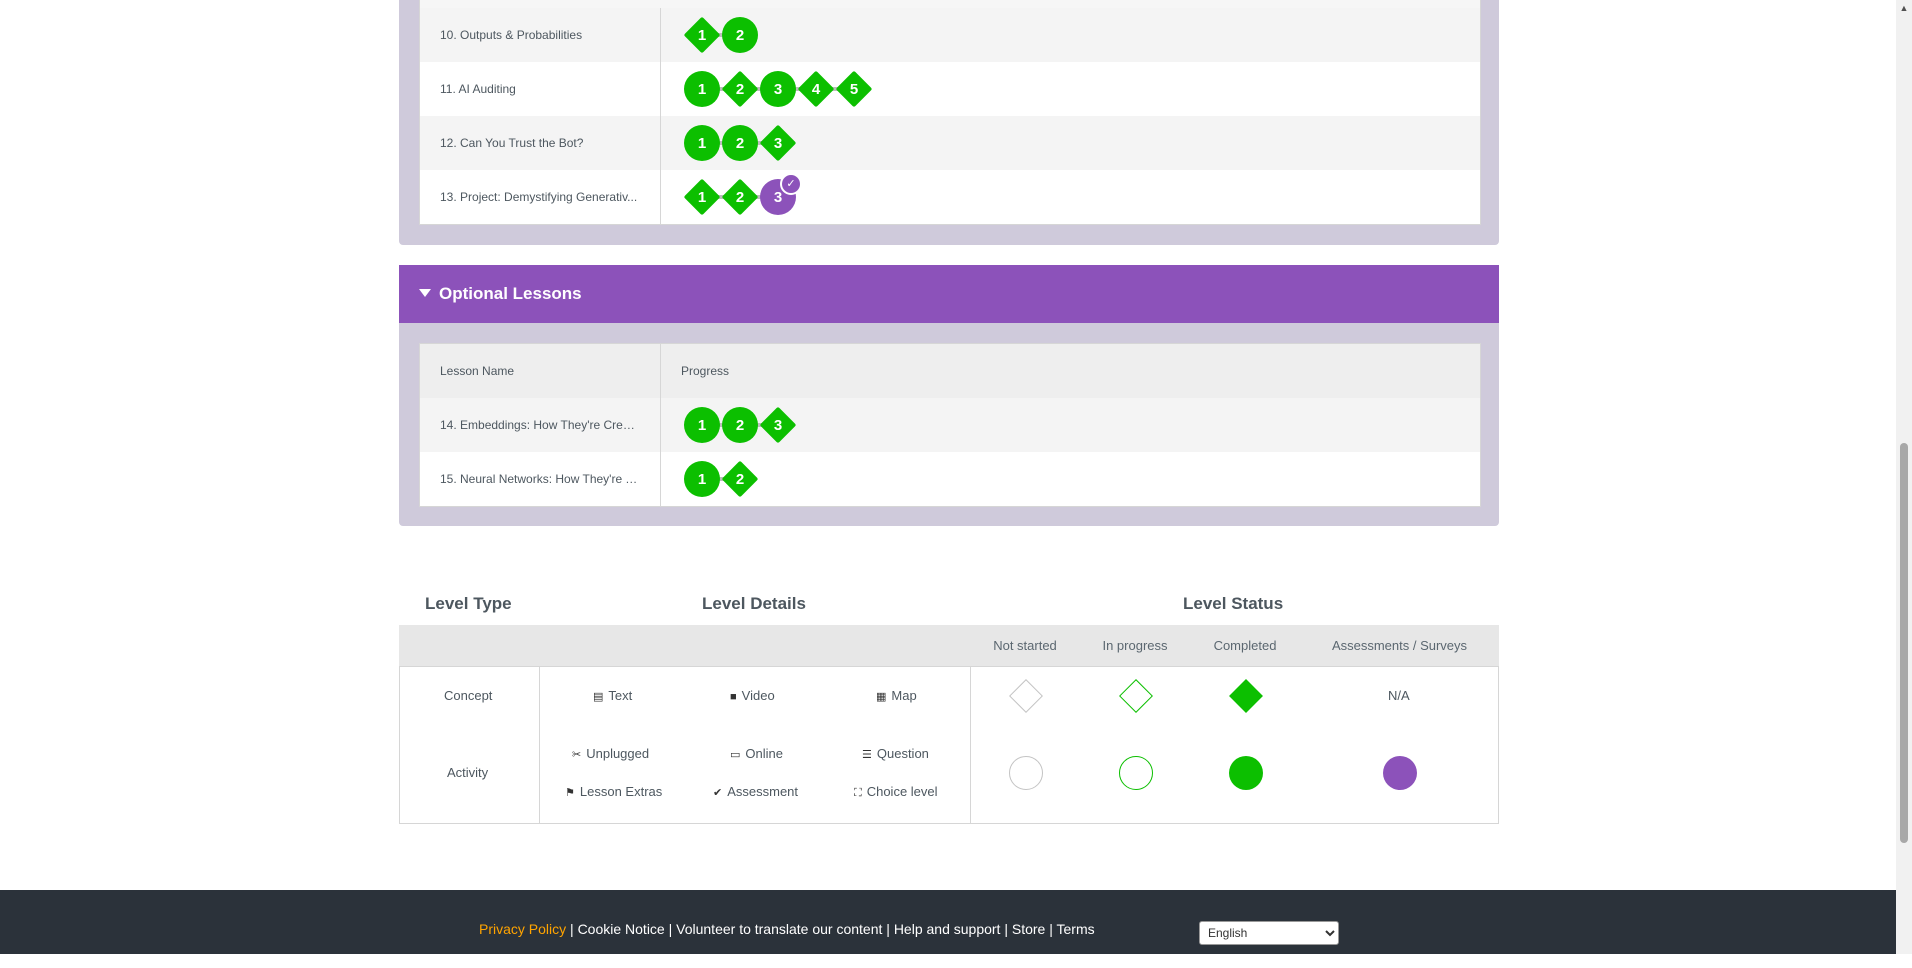 The width and height of the screenshot is (1912, 968). Describe the element at coordinates (896, 791) in the screenshot. I see `detail-choice-level: ⛶ Choice level` at that location.